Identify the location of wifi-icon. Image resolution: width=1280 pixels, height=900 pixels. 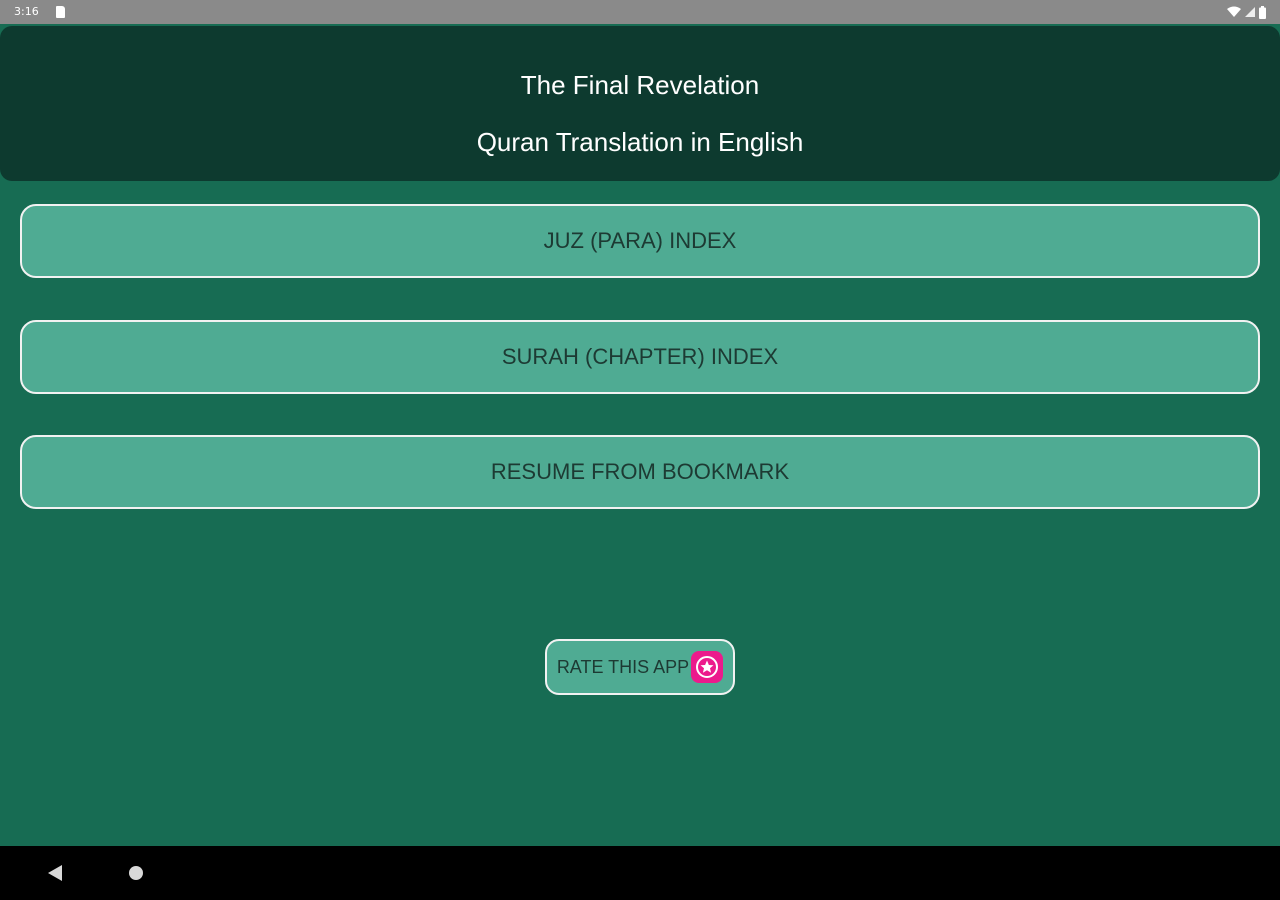
(1234, 12).